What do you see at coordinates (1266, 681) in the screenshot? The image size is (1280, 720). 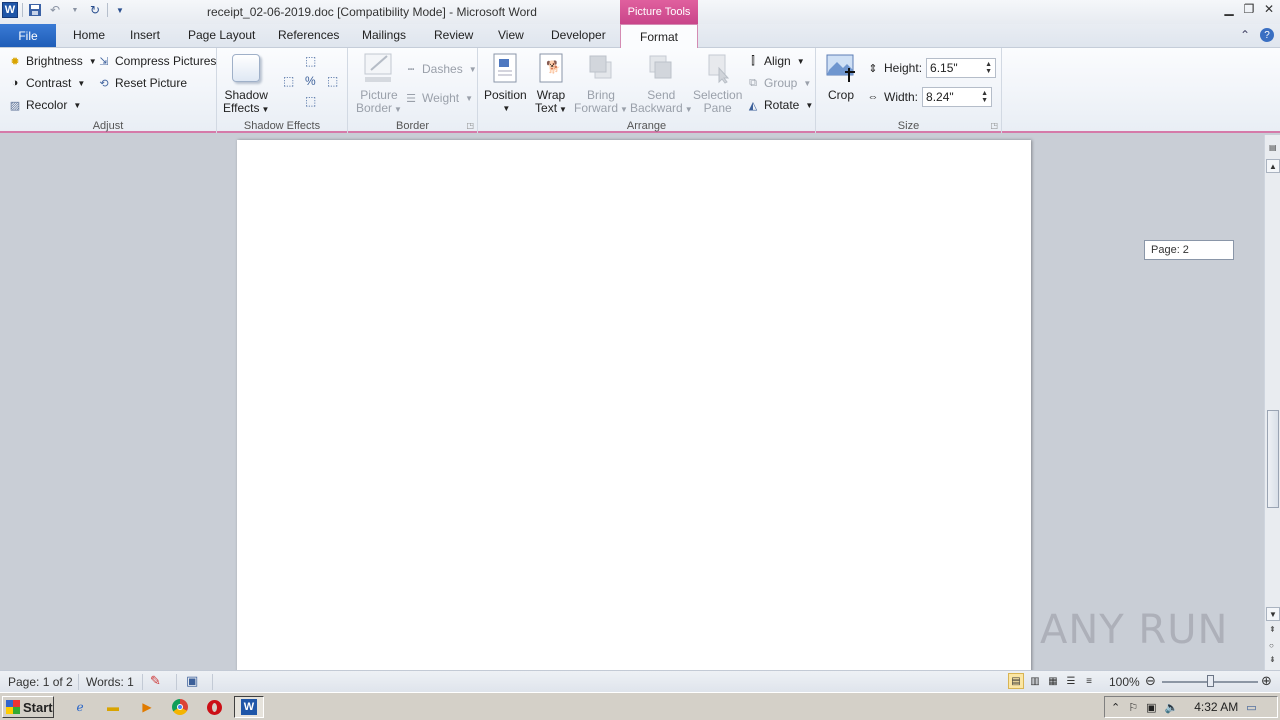 I see `zoom-in-icon: ⊕` at bounding box center [1266, 681].